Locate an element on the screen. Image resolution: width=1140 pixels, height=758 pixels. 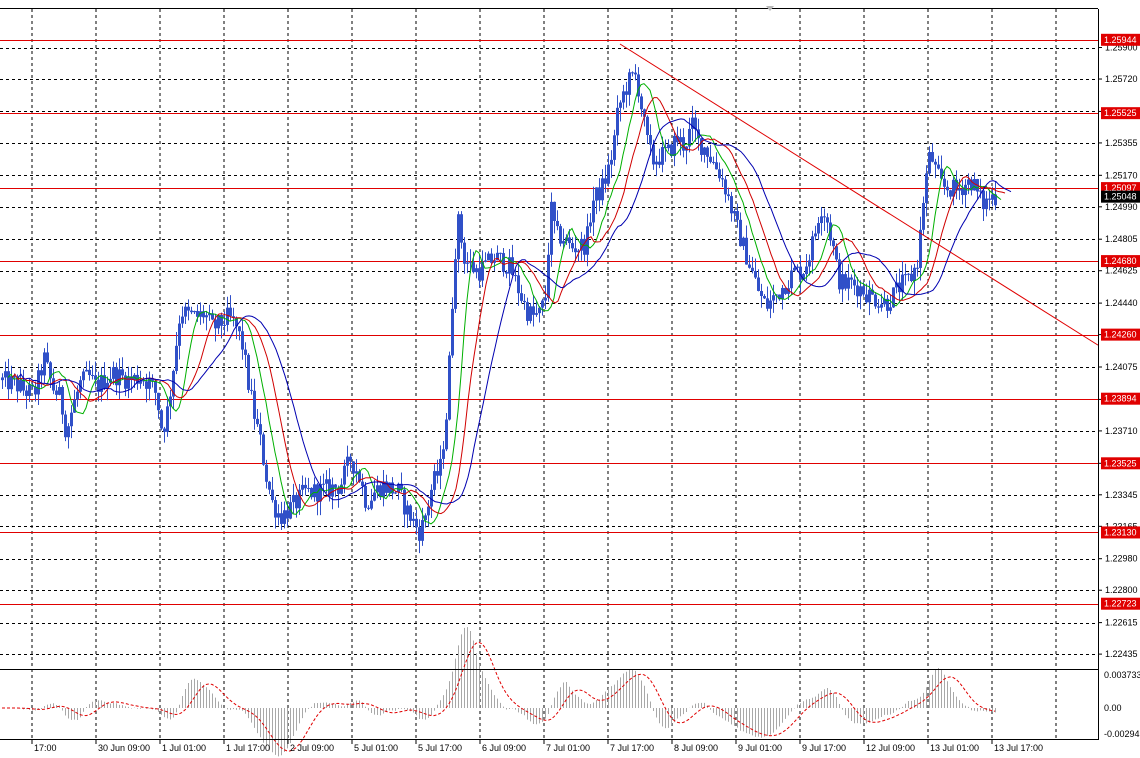
level-label-text: 1.23525 is located at coordinates (1120, 463).